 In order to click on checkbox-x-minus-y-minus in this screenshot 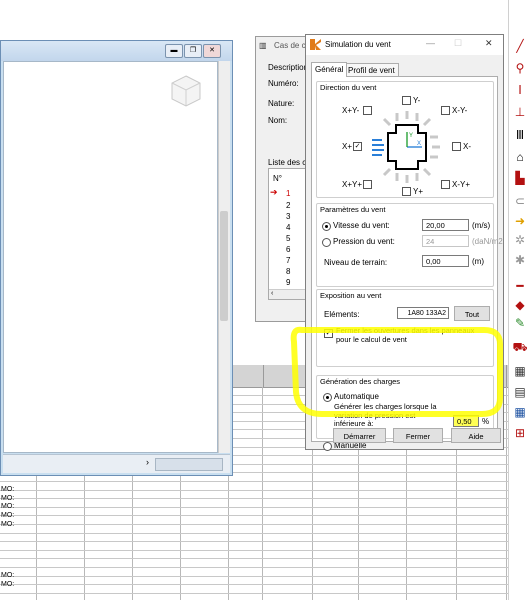, I will do `click(445, 111)`.